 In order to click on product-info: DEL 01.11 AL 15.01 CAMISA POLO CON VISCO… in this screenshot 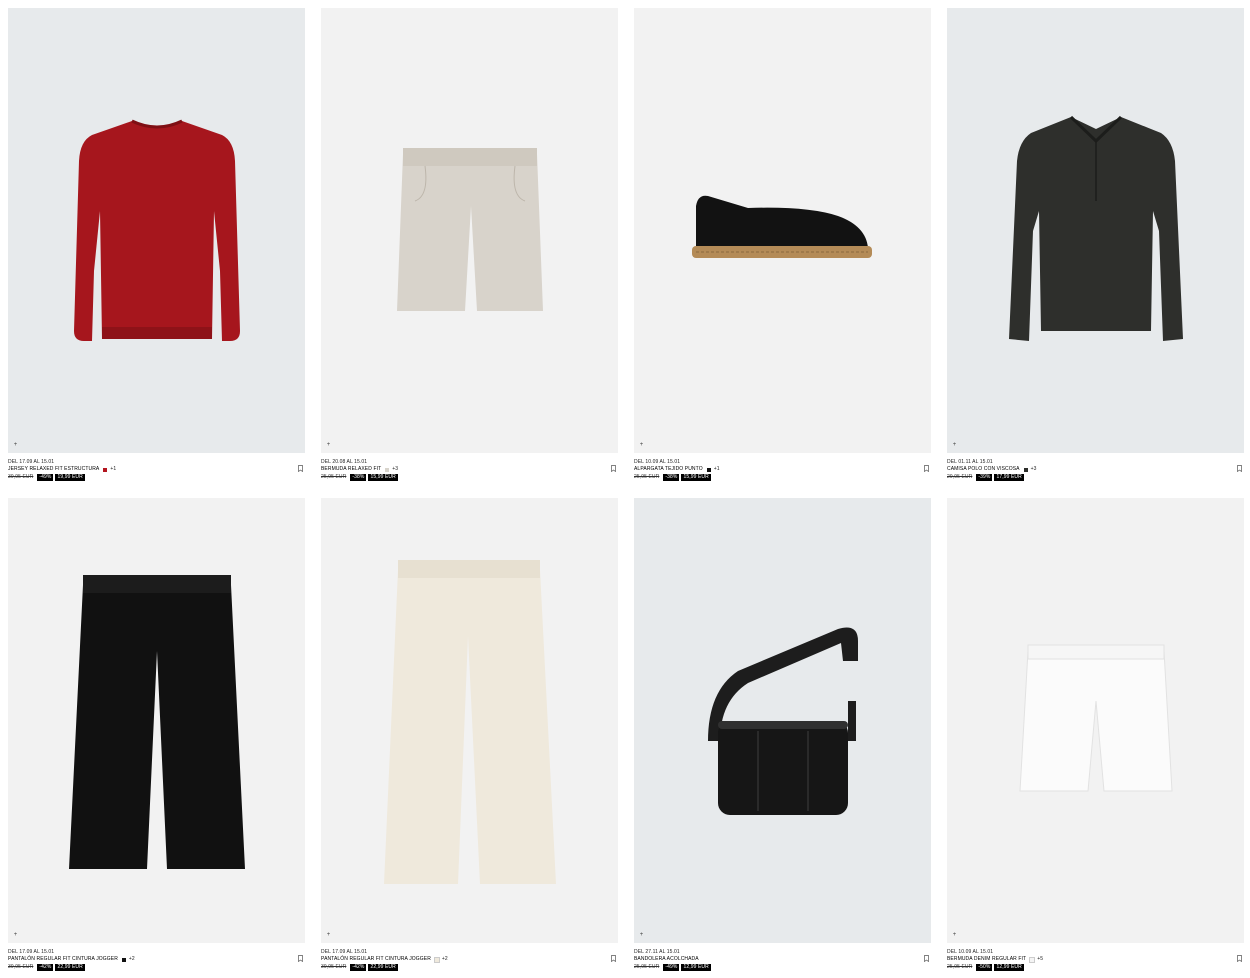, I will do `click(1095, 467)`.